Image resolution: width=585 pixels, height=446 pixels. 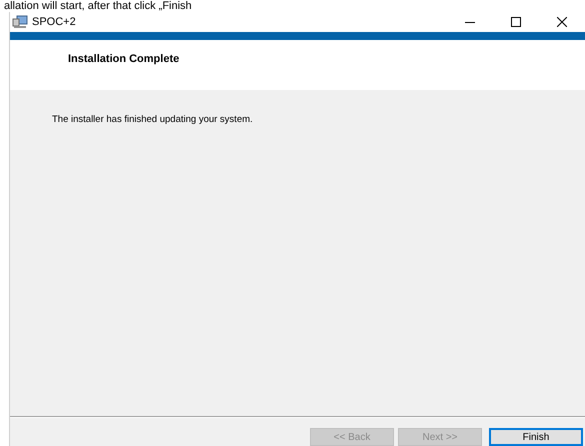 What do you see at coordinates (536, 437) in the screenshot?
I see `wizard-button: Finish` at bounding box center [536, 437].